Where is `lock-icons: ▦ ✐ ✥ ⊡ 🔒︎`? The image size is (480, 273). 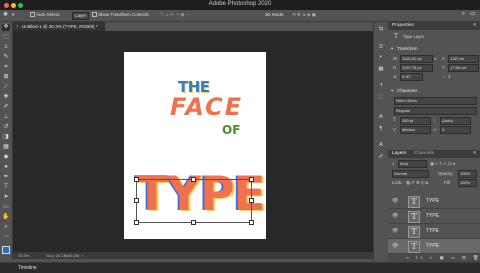
lock-icons: ▦ ✐ ✥ ⊡ 🔒︎ is located at coordinates (417, 183).